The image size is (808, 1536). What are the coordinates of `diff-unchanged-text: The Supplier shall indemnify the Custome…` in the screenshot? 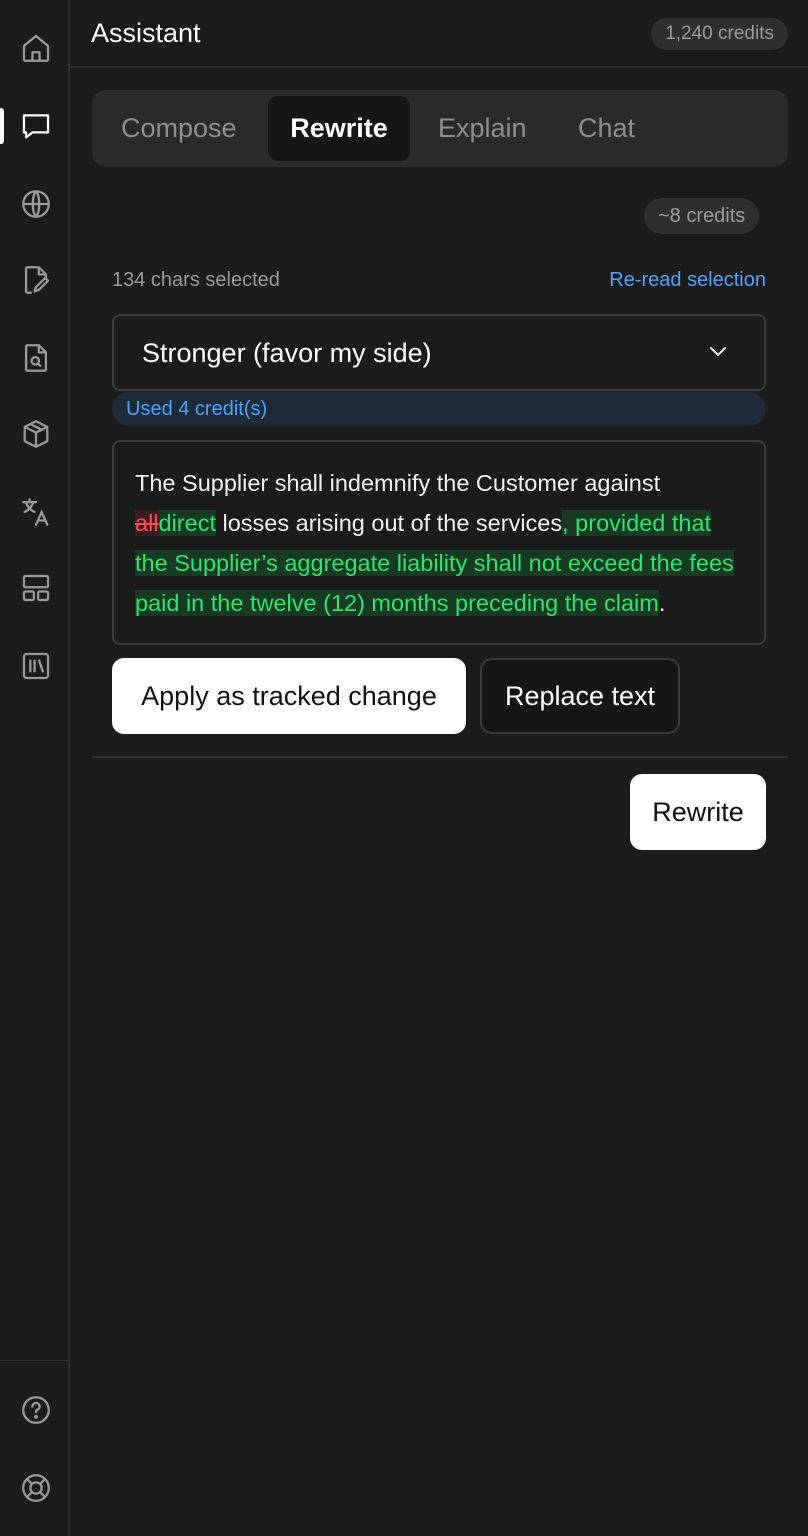 It's located at (398, 483).